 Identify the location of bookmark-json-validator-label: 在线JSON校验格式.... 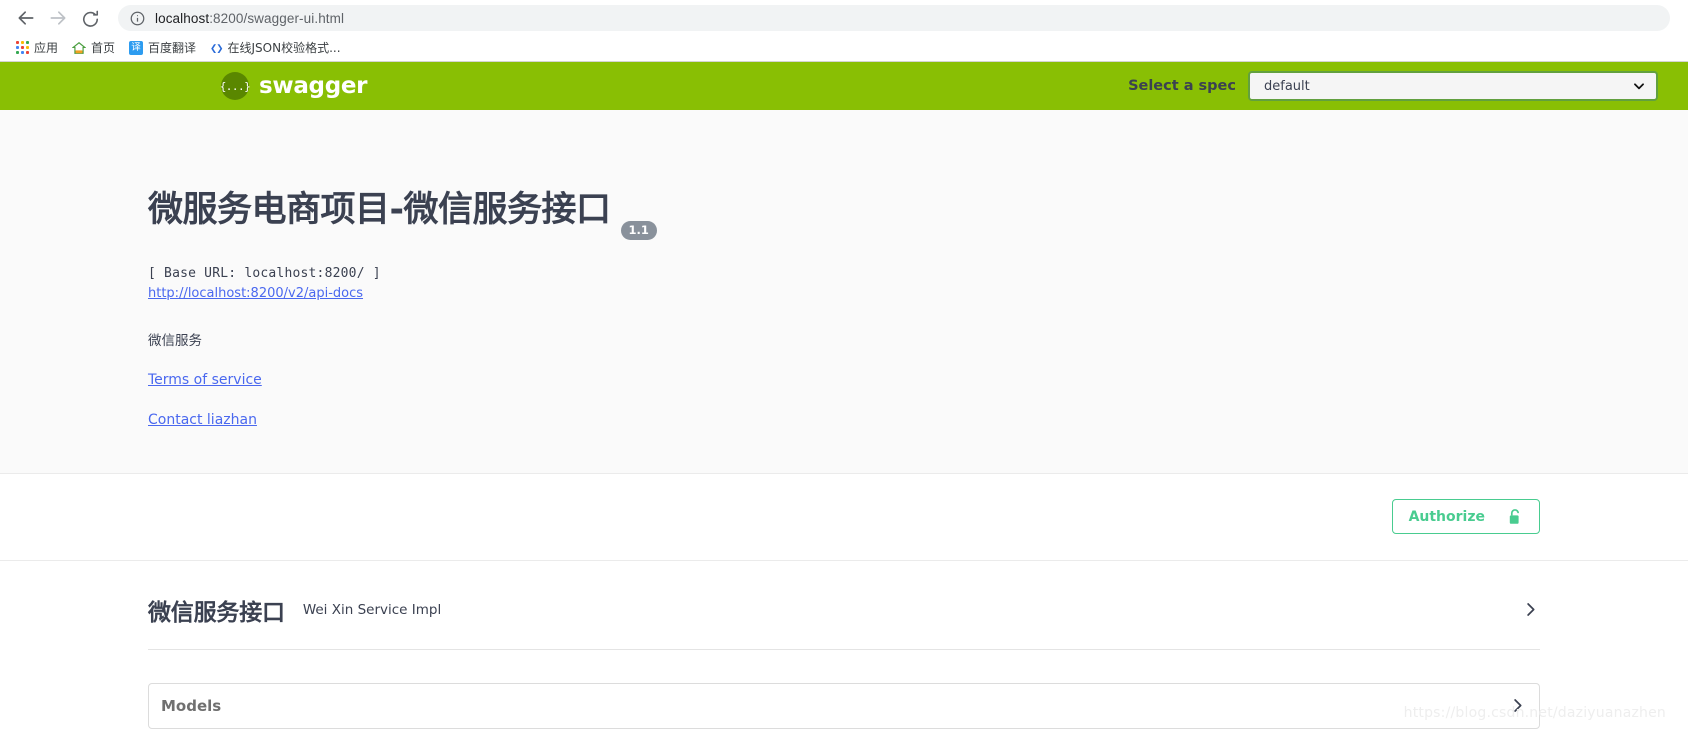
(284, 48).